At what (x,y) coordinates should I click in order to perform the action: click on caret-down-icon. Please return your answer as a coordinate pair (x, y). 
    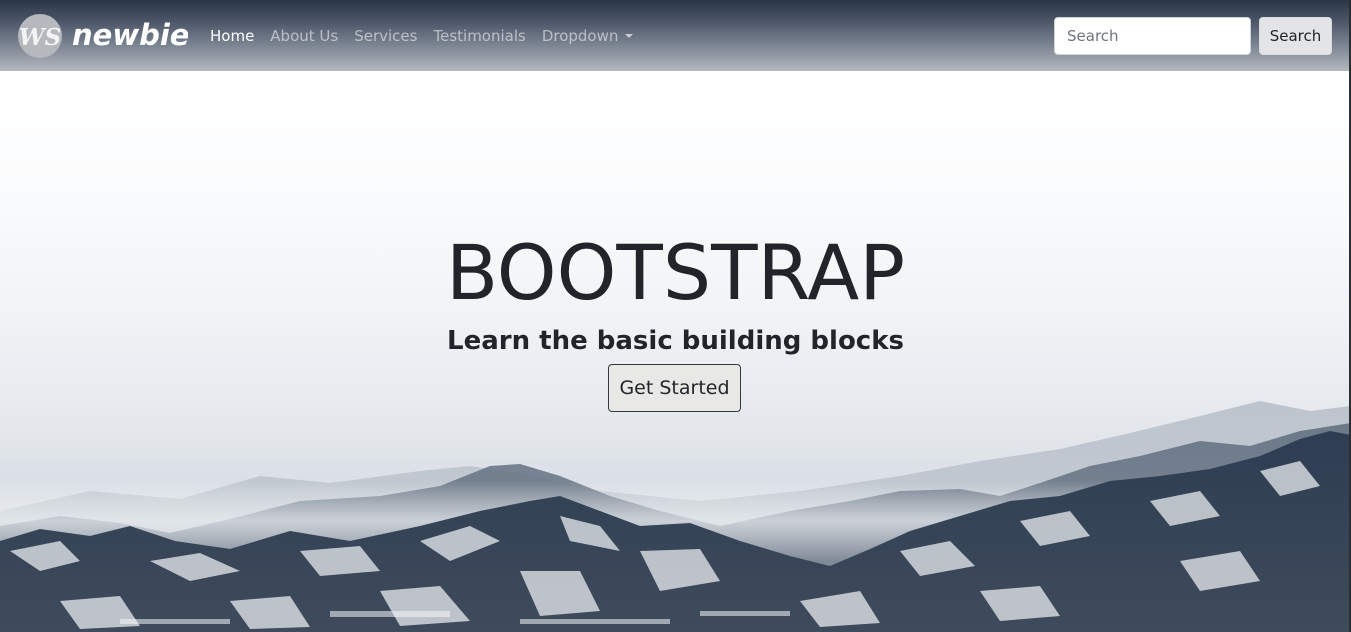
    Looking at the image, I should click on (629, 35).